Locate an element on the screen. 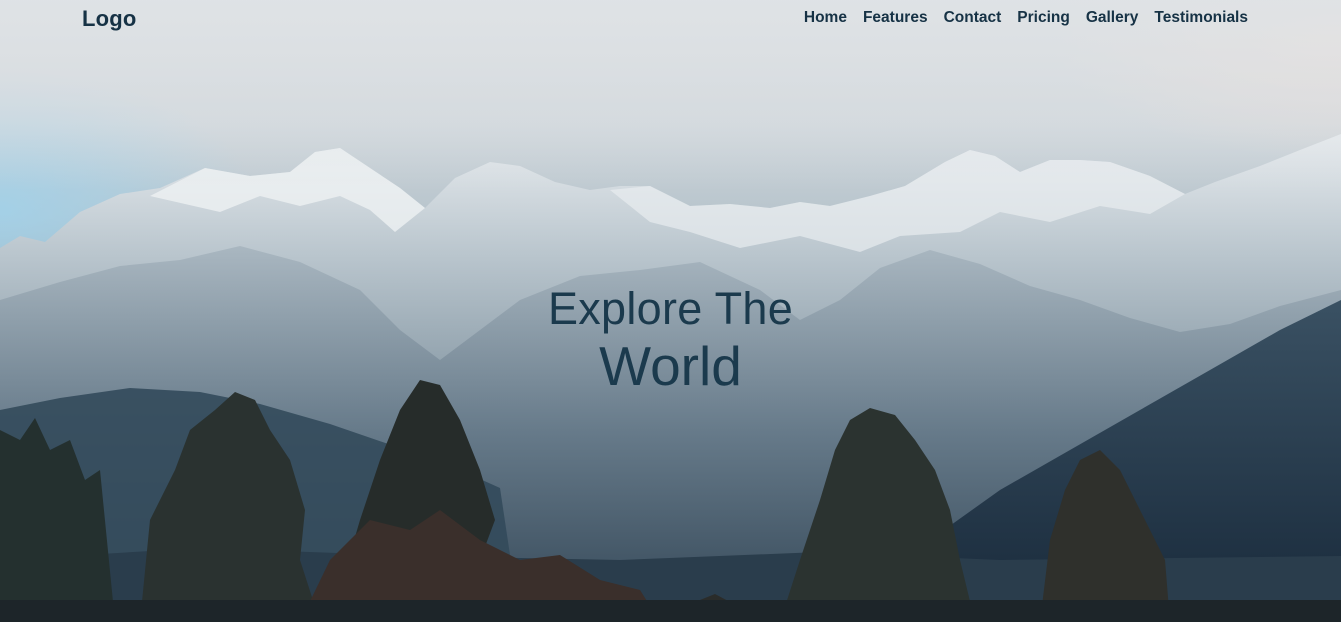  nav-item-home: Home is located at coordinates (825, 18).